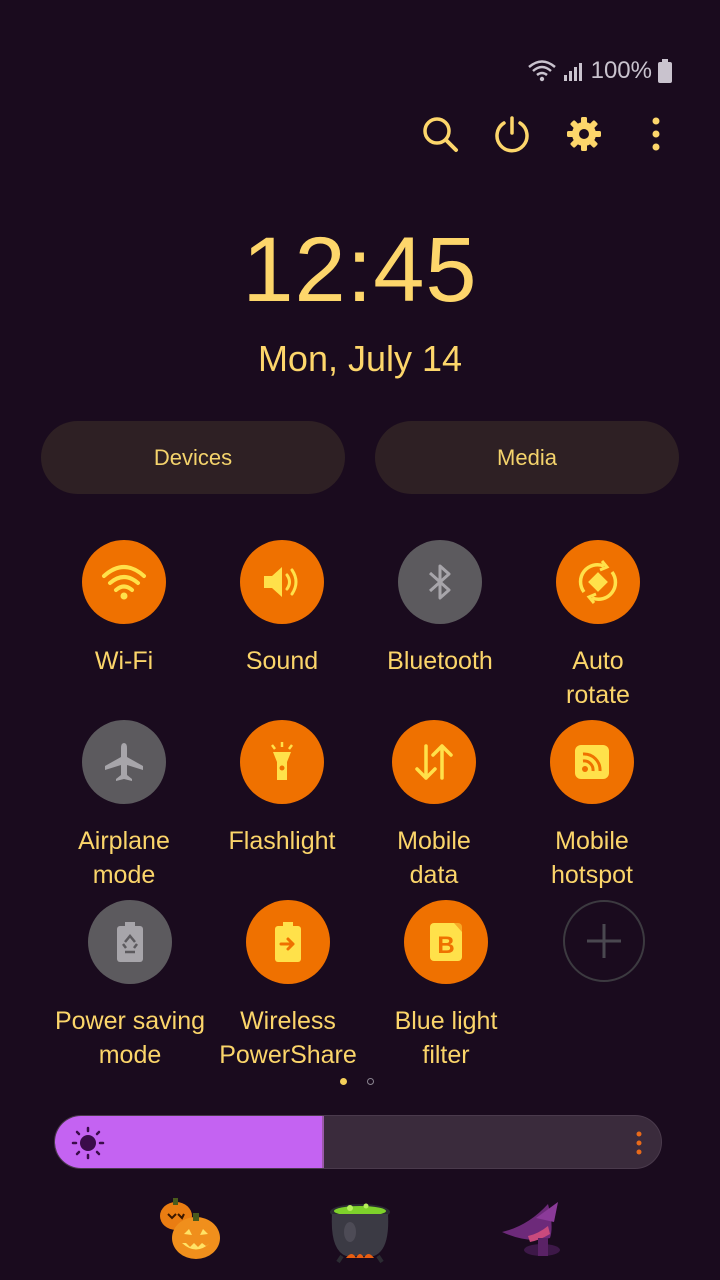 This screenshot has width=720, height=1280. What do you see at coordinates (656, 134) in the screenshot?
I see `more-options-icon` at bounding box center [656, 134].